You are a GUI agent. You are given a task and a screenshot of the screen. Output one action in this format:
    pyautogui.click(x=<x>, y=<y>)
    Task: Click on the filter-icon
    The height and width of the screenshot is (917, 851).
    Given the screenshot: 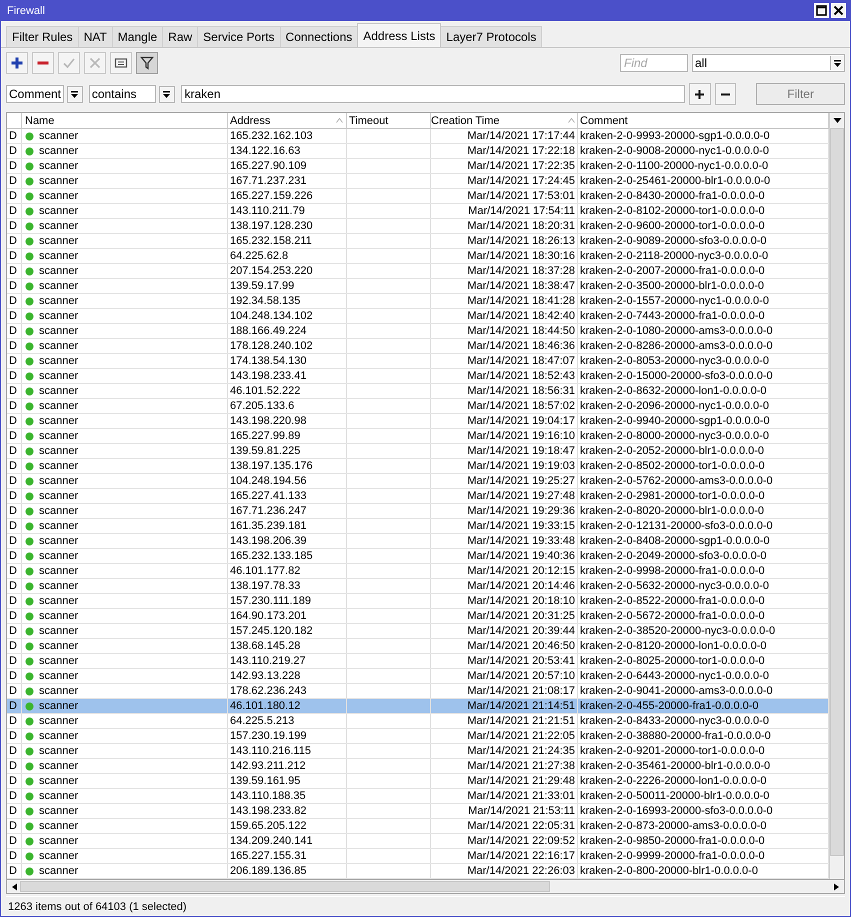 What is the action you would take?
    pyautogui.click(x=147, y=63)
    